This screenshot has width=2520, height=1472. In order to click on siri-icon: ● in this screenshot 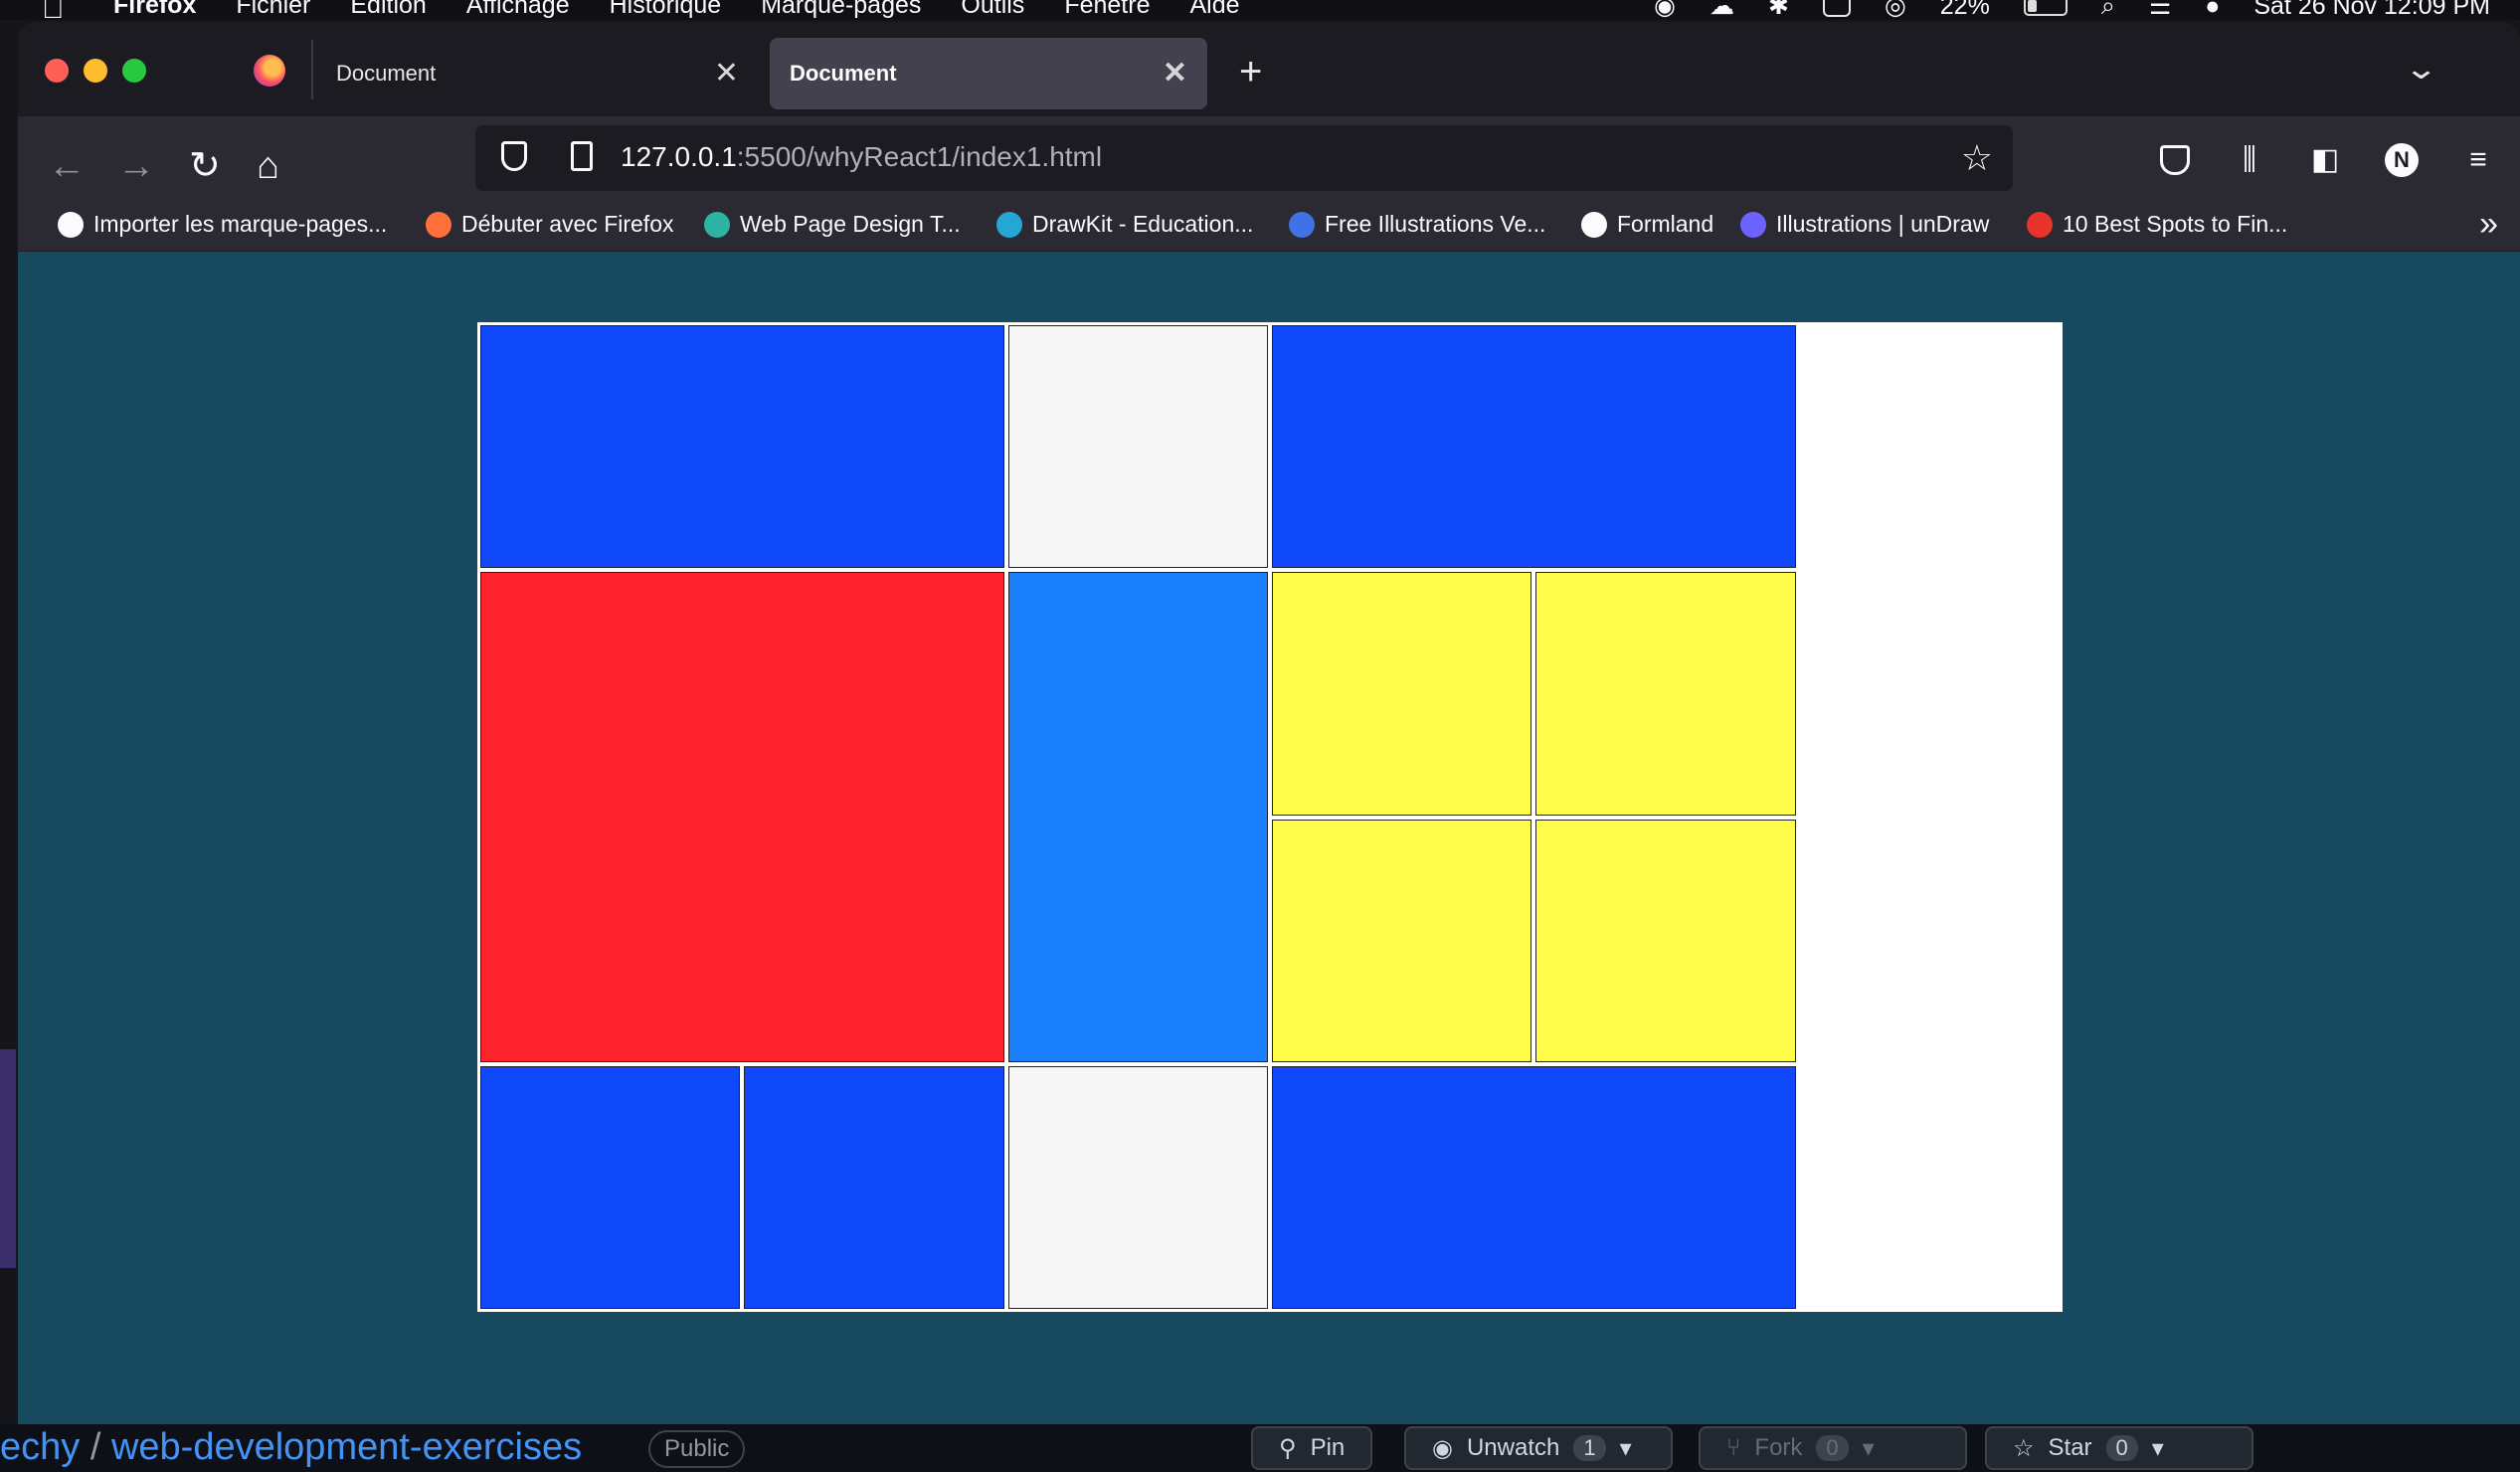, I will do `click(2212, 10)`.